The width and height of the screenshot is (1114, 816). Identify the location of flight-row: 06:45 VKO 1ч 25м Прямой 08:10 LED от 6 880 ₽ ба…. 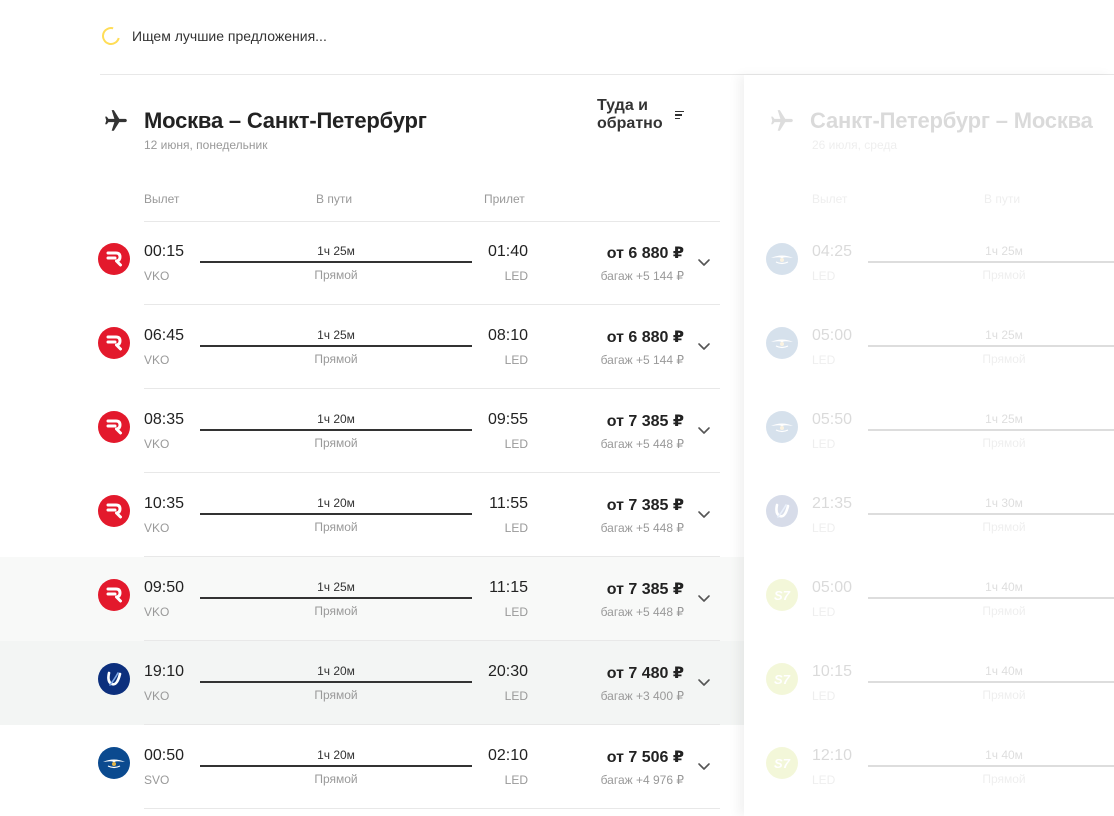
(372, 347).